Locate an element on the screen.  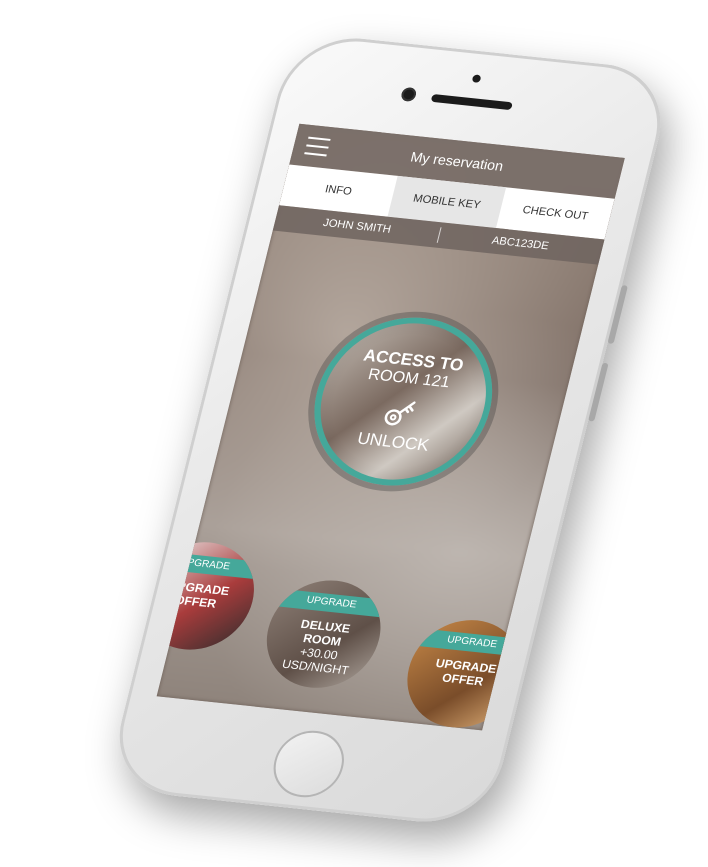
unlock-label: UNLOCK is located at coordinates (393, 441).